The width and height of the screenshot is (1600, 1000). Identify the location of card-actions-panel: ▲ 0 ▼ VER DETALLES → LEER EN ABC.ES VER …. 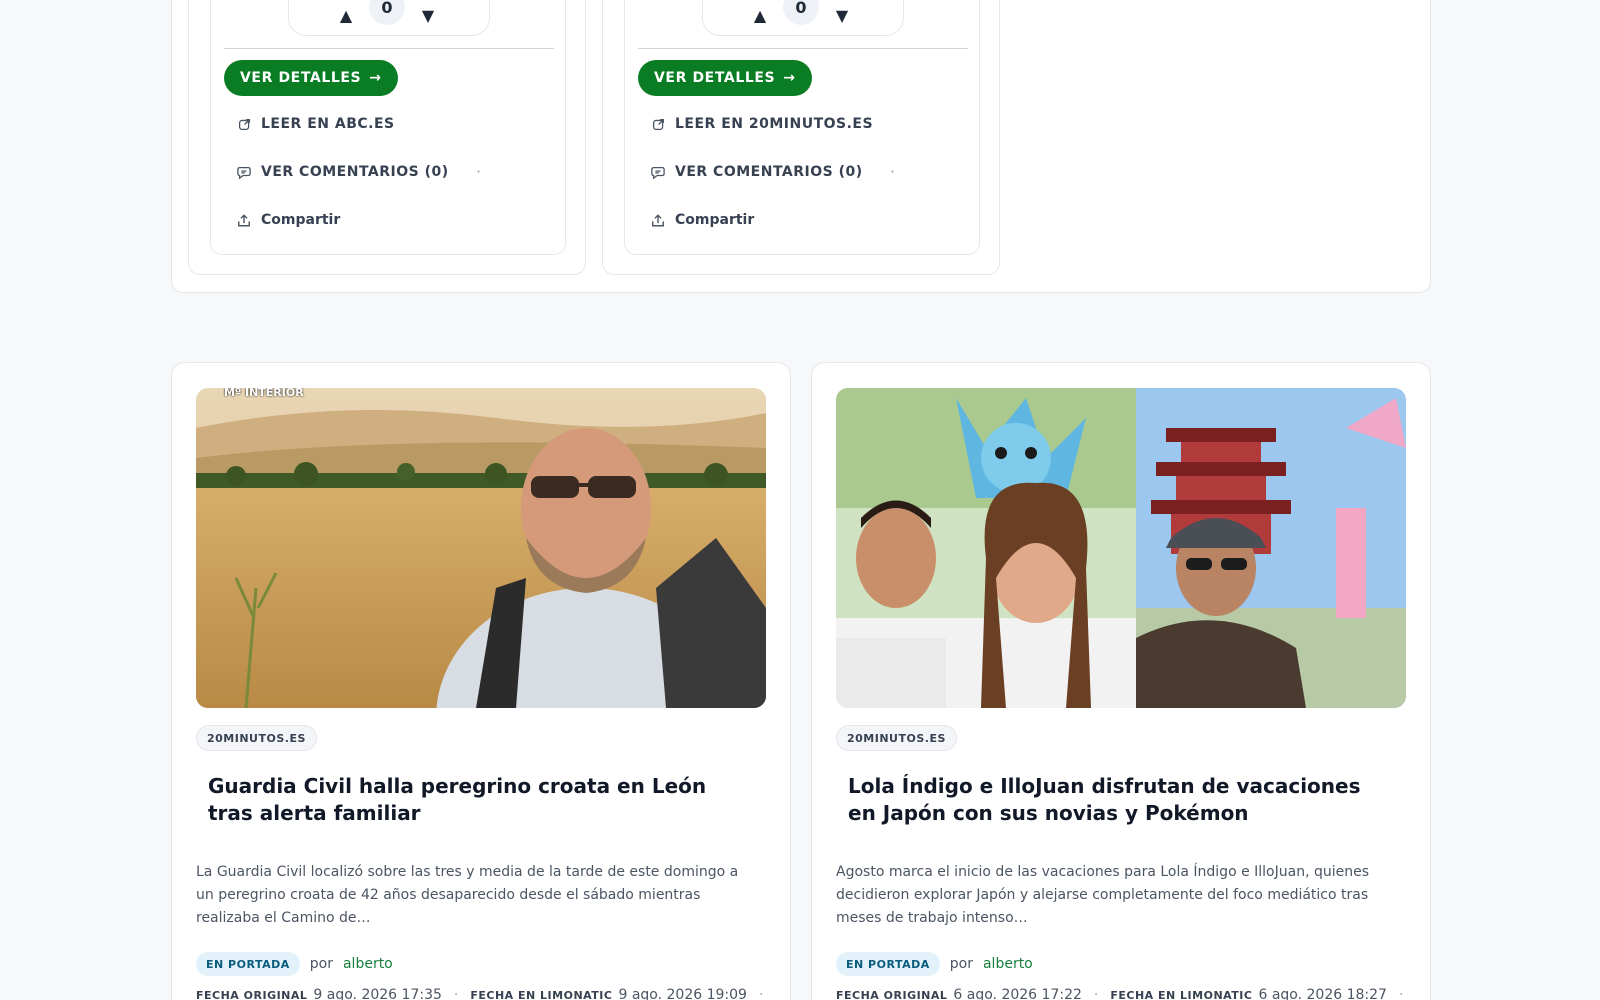
(388, 127).